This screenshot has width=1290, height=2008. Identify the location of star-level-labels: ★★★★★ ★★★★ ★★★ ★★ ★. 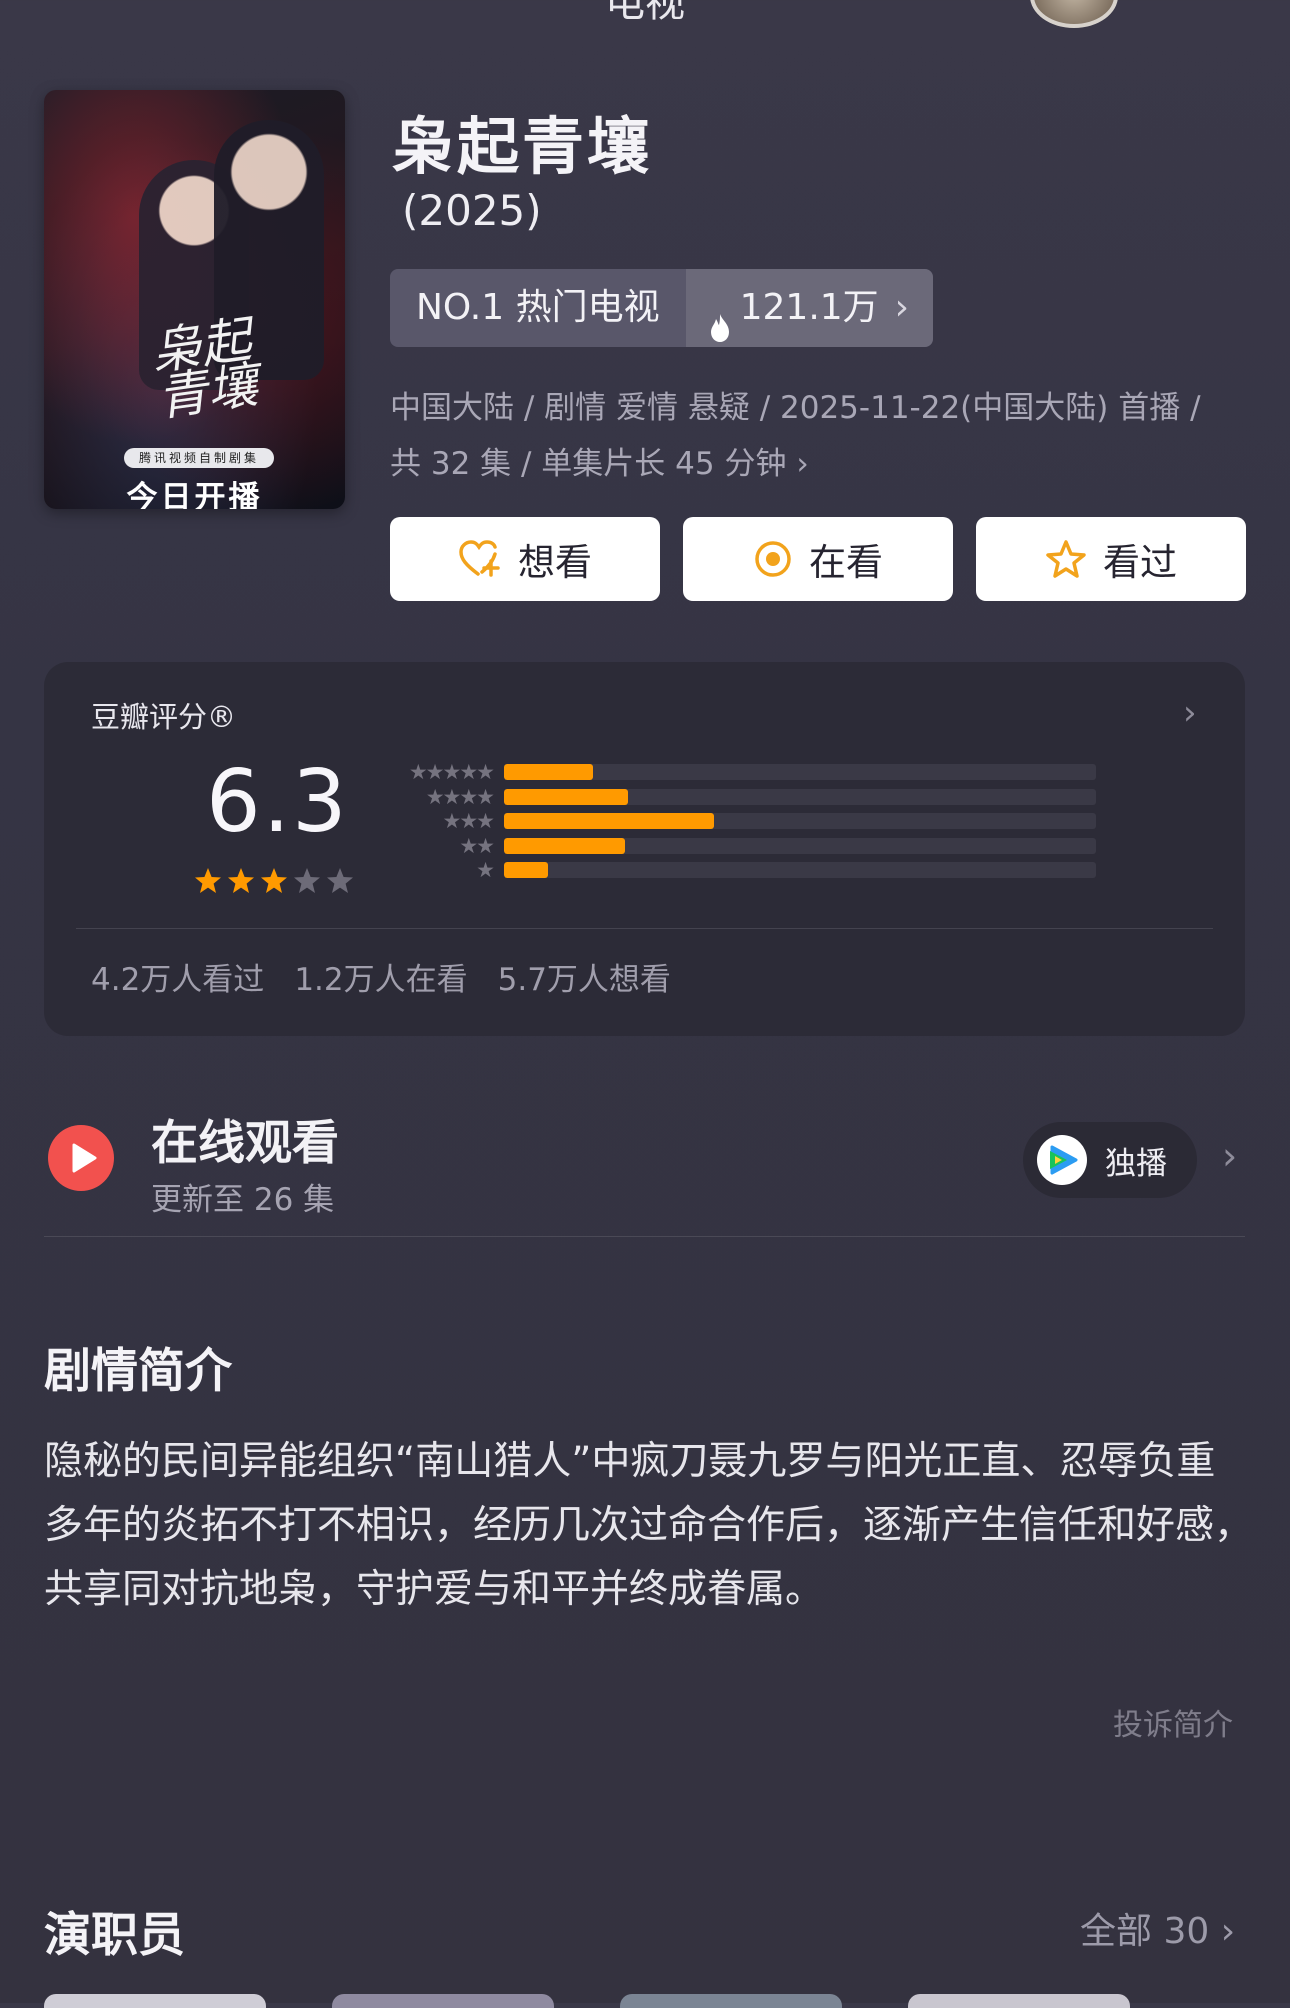
(439, 821).